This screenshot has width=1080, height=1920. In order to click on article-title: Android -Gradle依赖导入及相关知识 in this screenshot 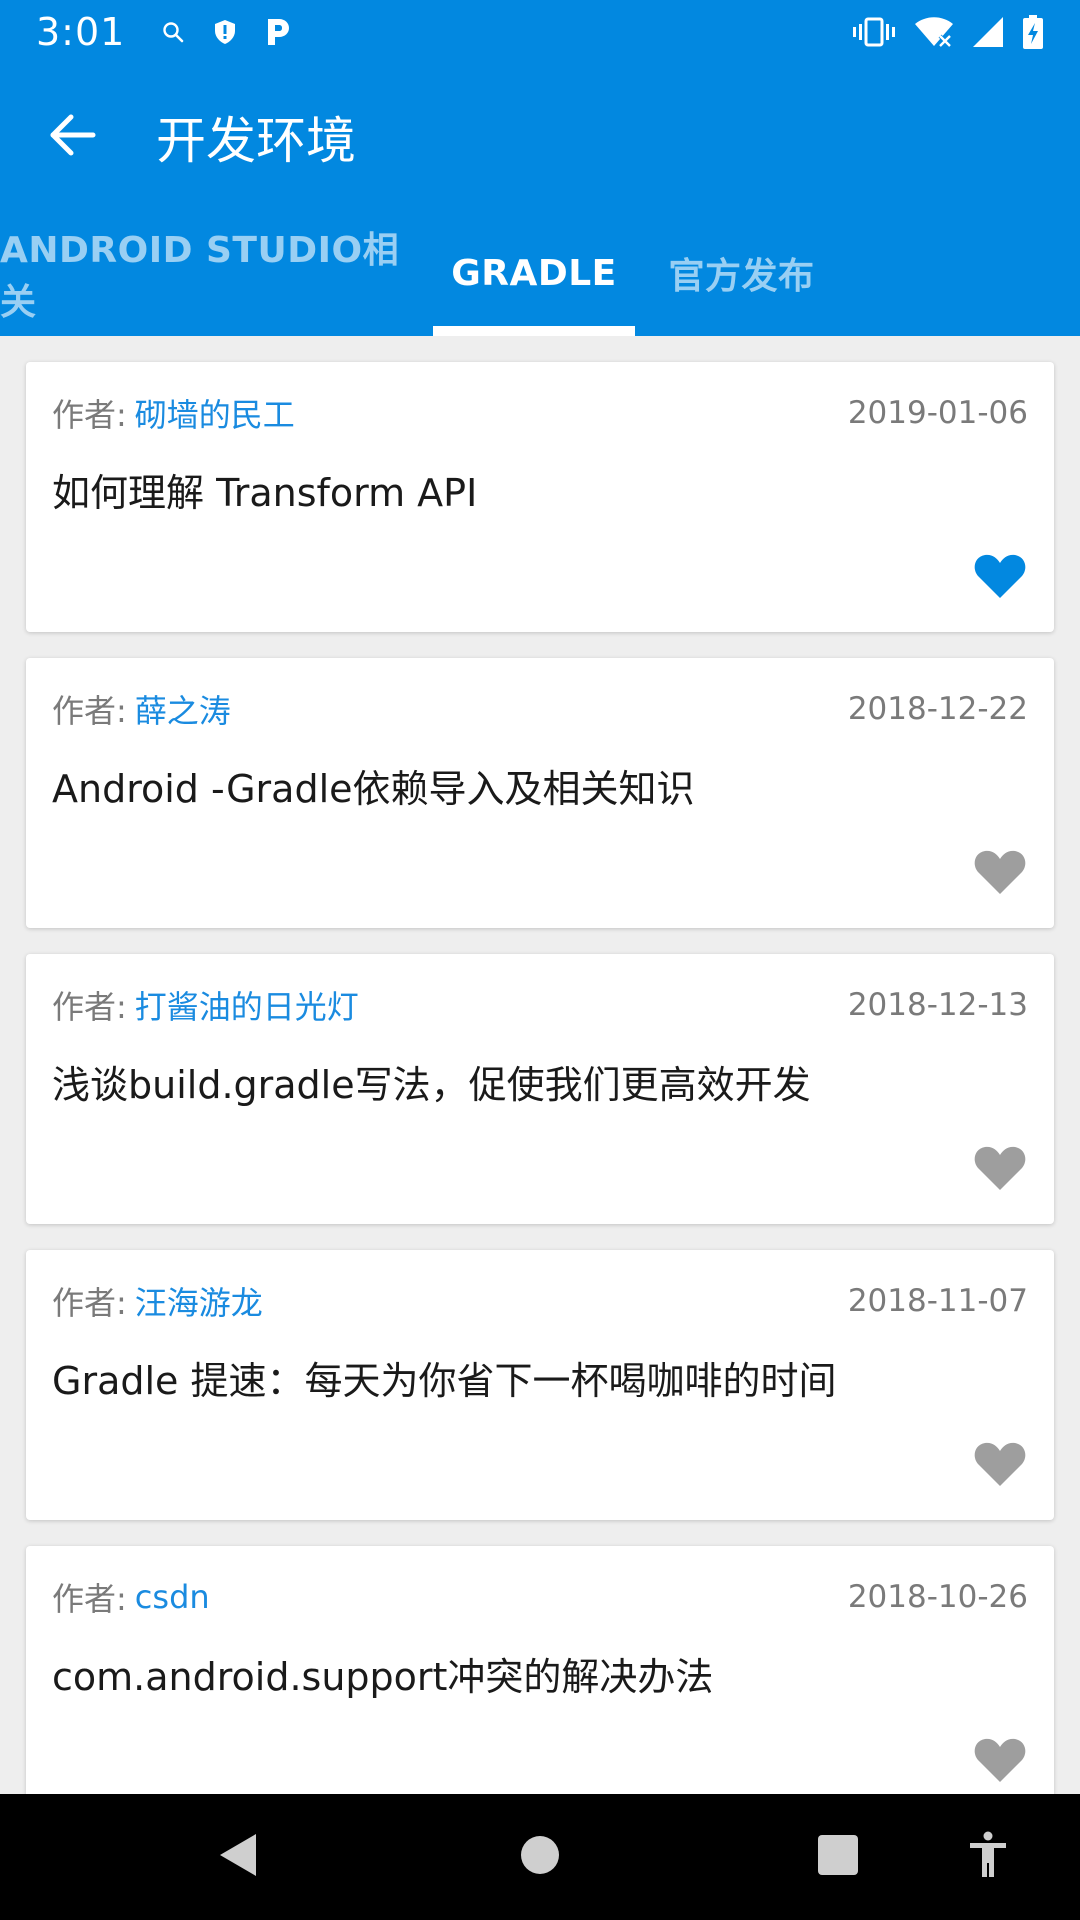, I will do `click(373, 789)`.